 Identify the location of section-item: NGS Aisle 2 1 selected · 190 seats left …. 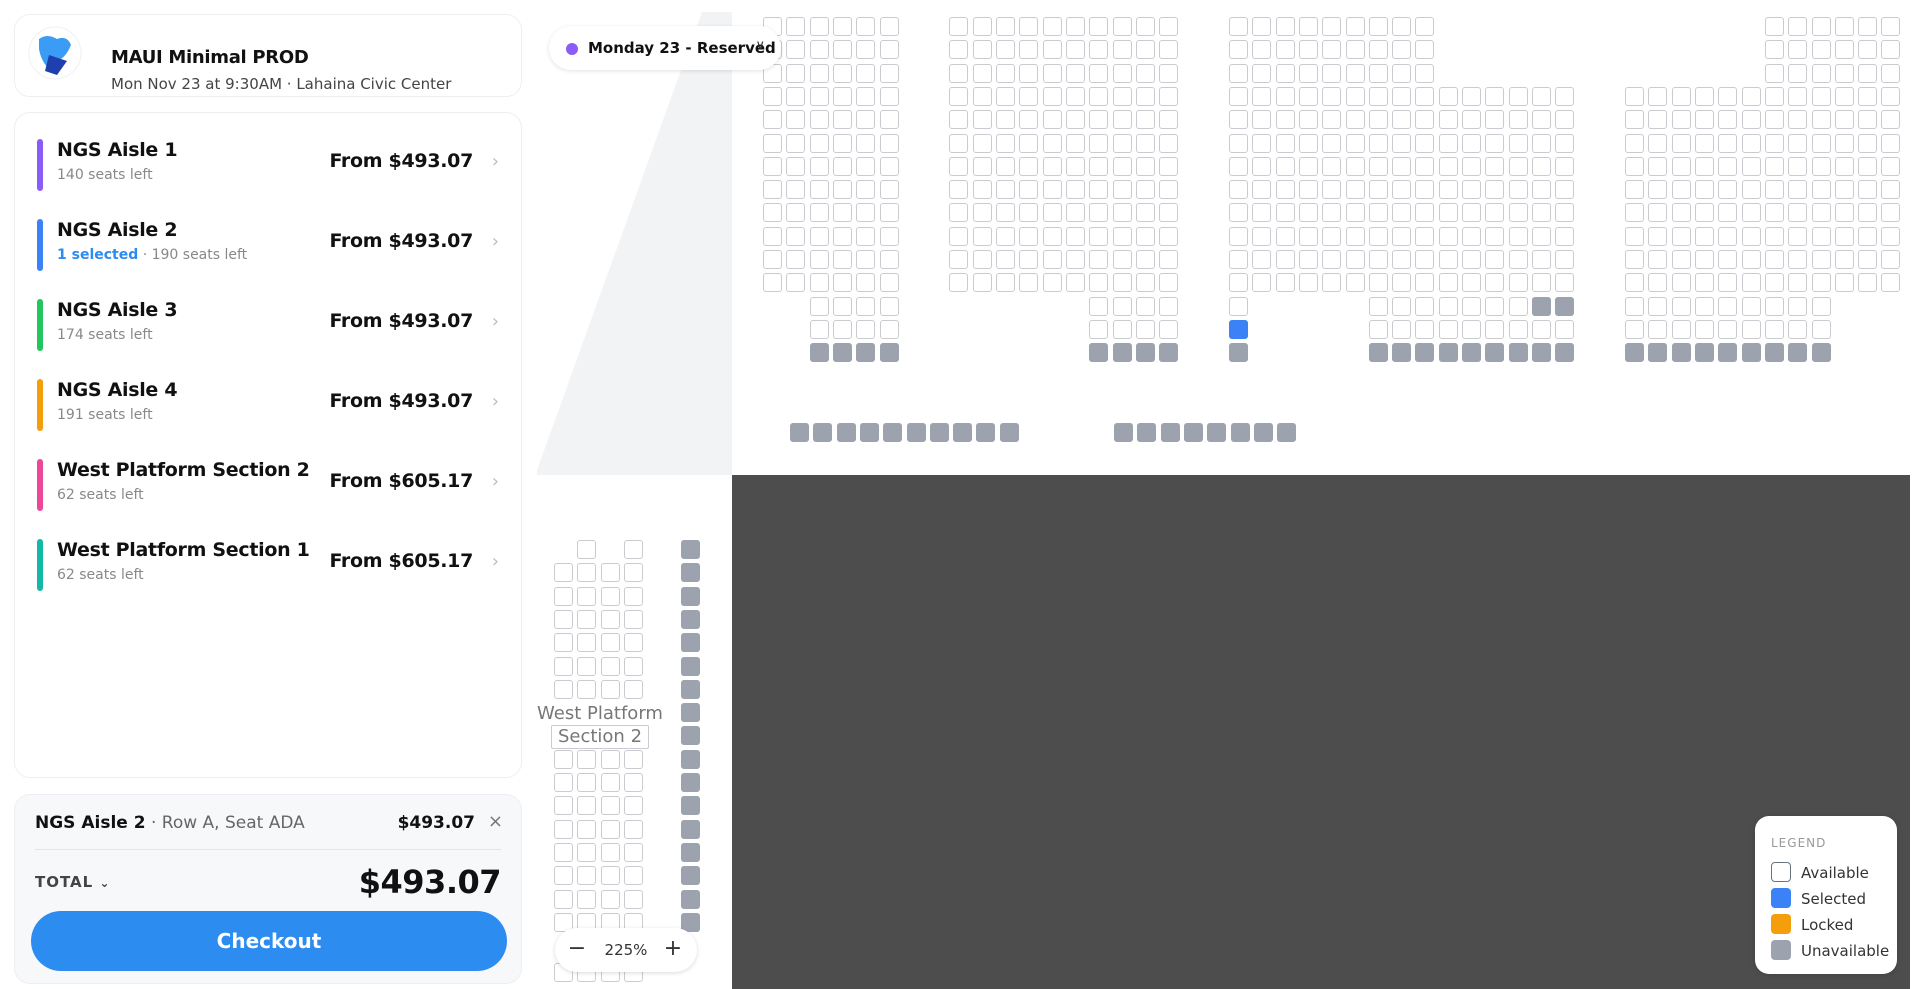
(269, 241).